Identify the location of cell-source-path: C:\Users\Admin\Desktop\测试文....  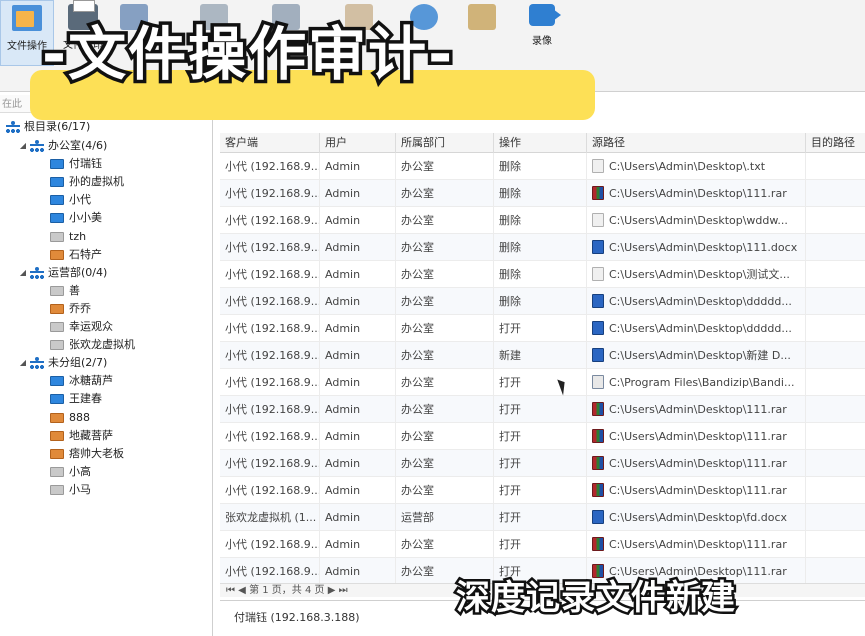
(696, 274).